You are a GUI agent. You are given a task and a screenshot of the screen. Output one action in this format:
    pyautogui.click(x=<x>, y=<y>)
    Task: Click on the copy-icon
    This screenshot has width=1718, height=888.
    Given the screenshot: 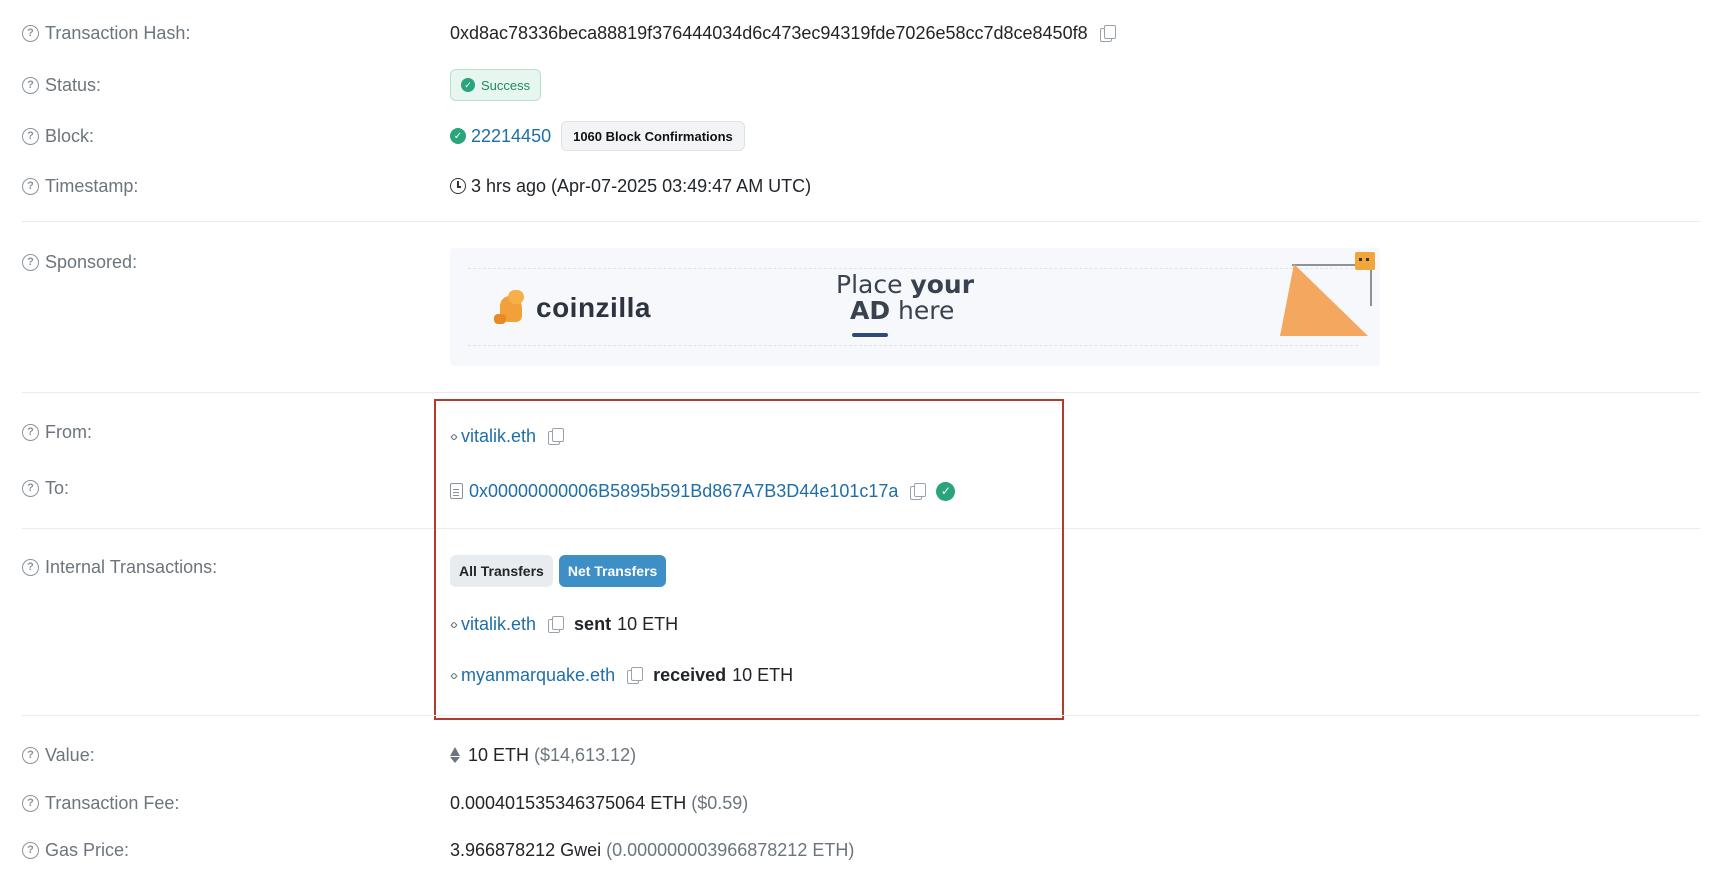 What is the action you would take?
    pyautogui.click(x=1107, y=33)
    